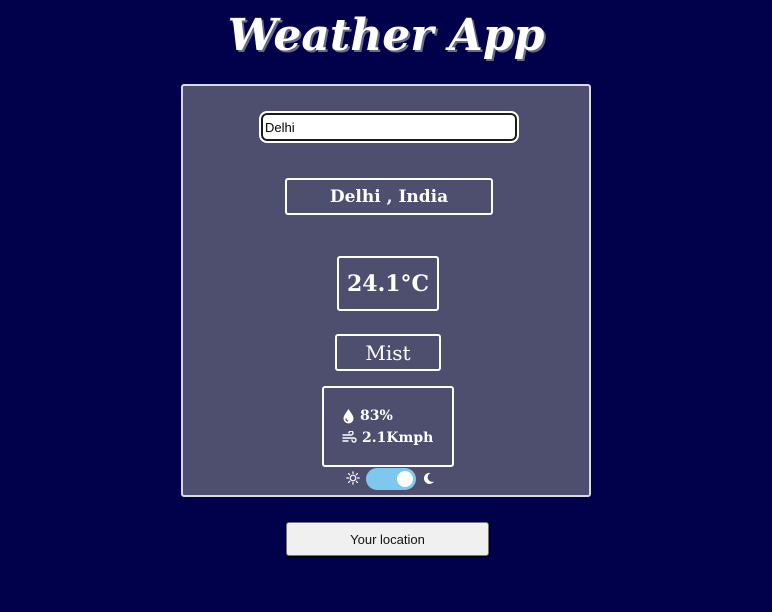  What do you see at coordinates (428, 479) in the screenshot?
I see `moon-icon` at bounding box center [428, 479].